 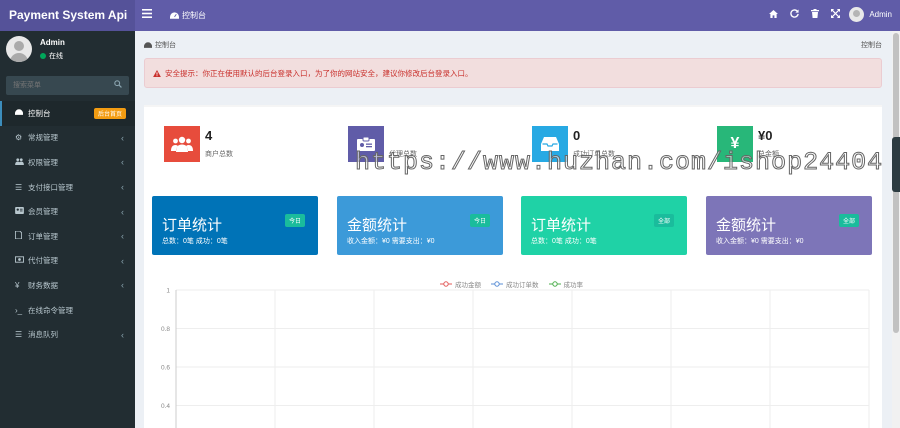 What do you see at coordinates (67, 113) in the screenshot?
I see `sidebar-item-dashboard: 控制台 后台首页` at bounding box center [67, 113].